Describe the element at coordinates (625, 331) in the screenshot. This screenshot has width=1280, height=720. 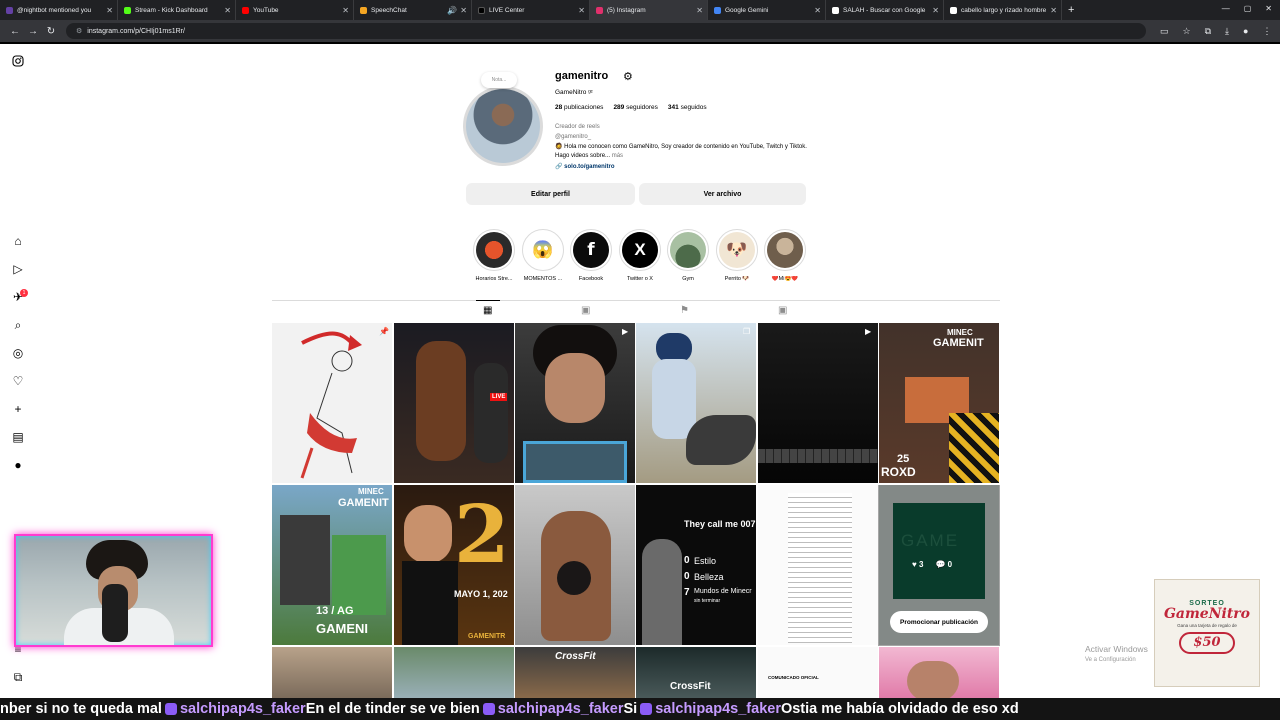
I see `reel-icon: ▶` at that location.